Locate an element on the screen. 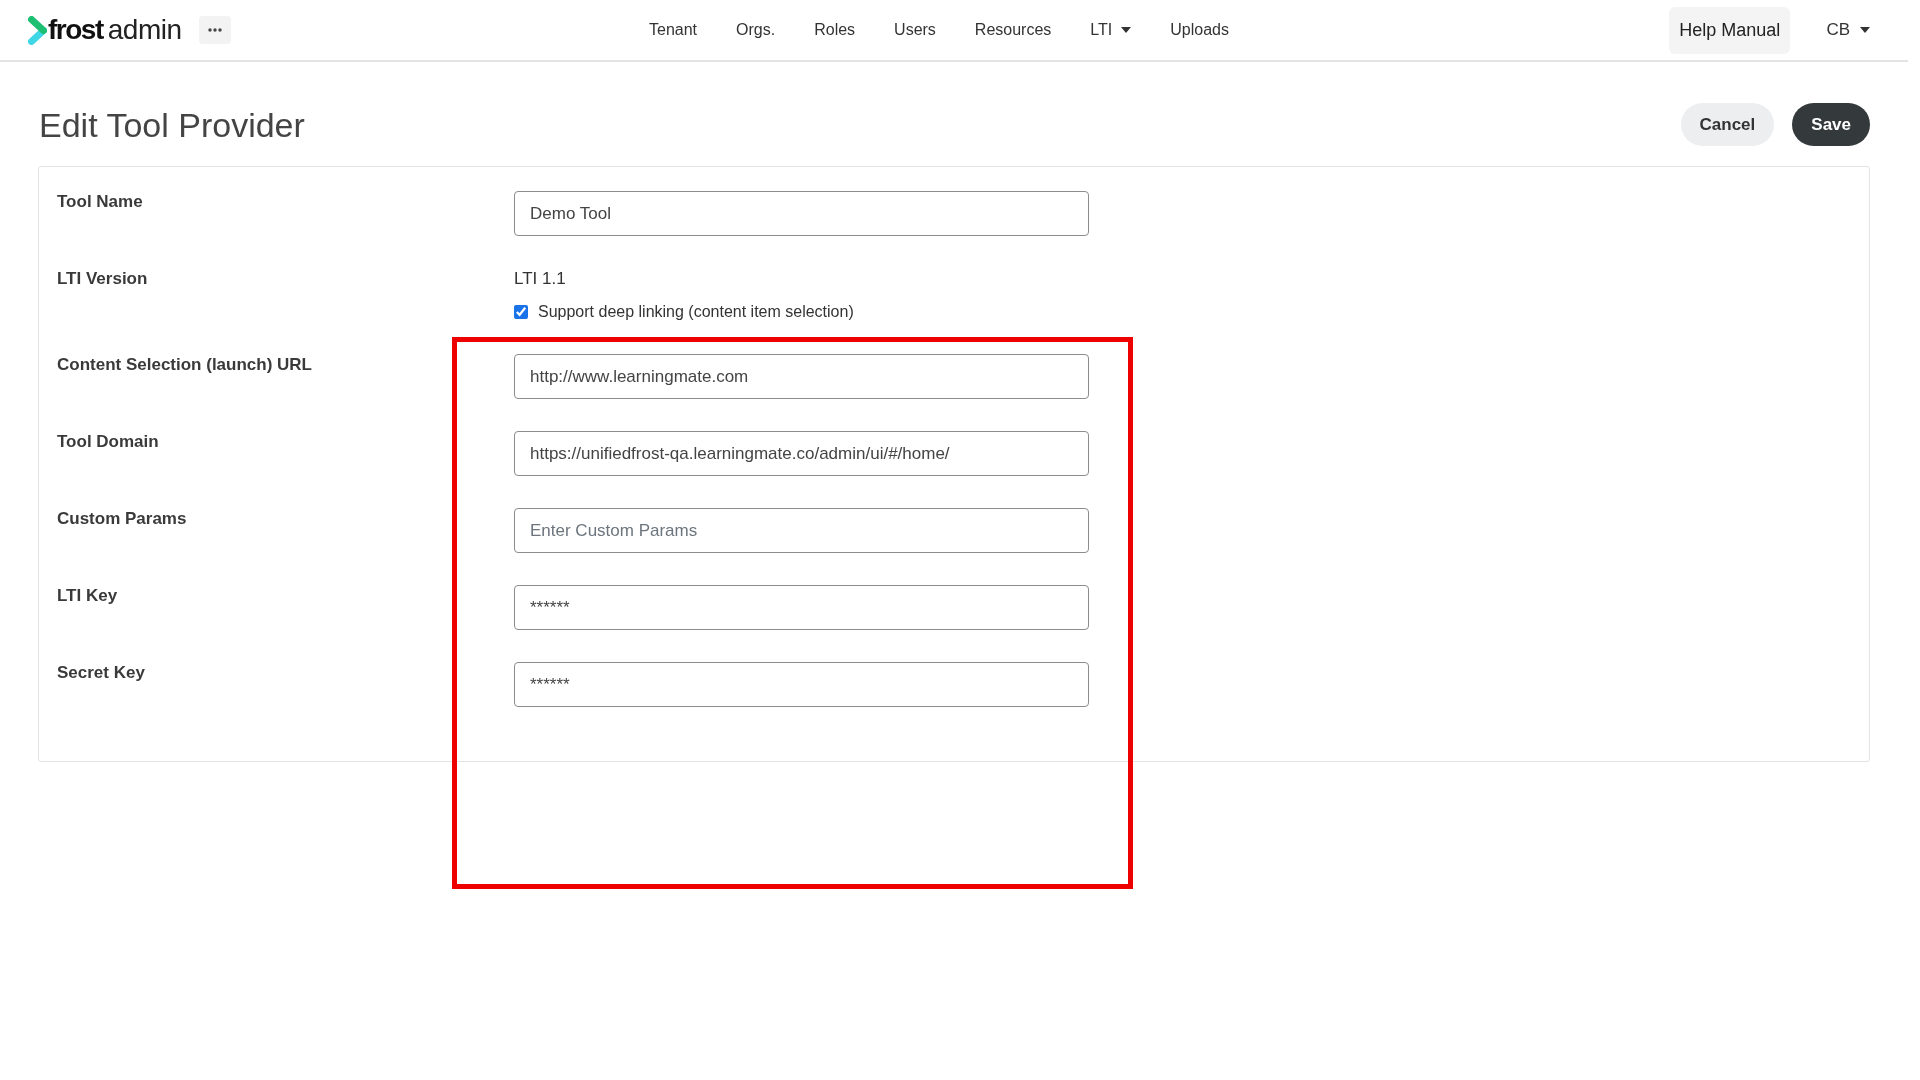 The height and width of the screenshot is (1080, 1920). field-label: Tool Domain is located at coordinates (108, 442).